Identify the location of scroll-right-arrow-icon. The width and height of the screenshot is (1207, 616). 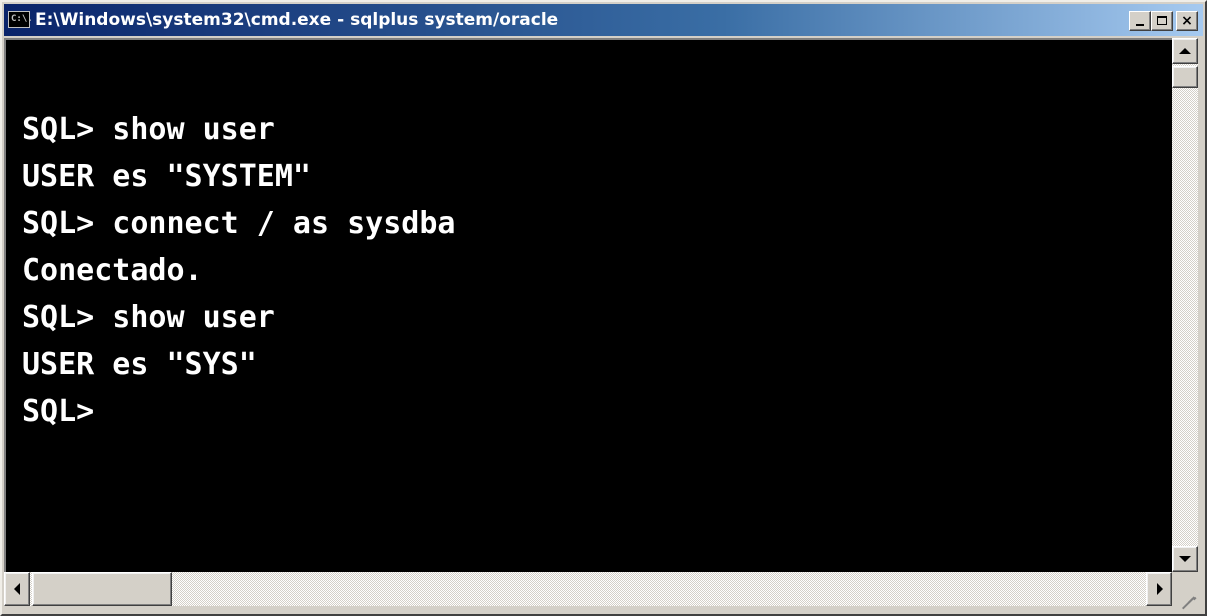
(1160, 589).